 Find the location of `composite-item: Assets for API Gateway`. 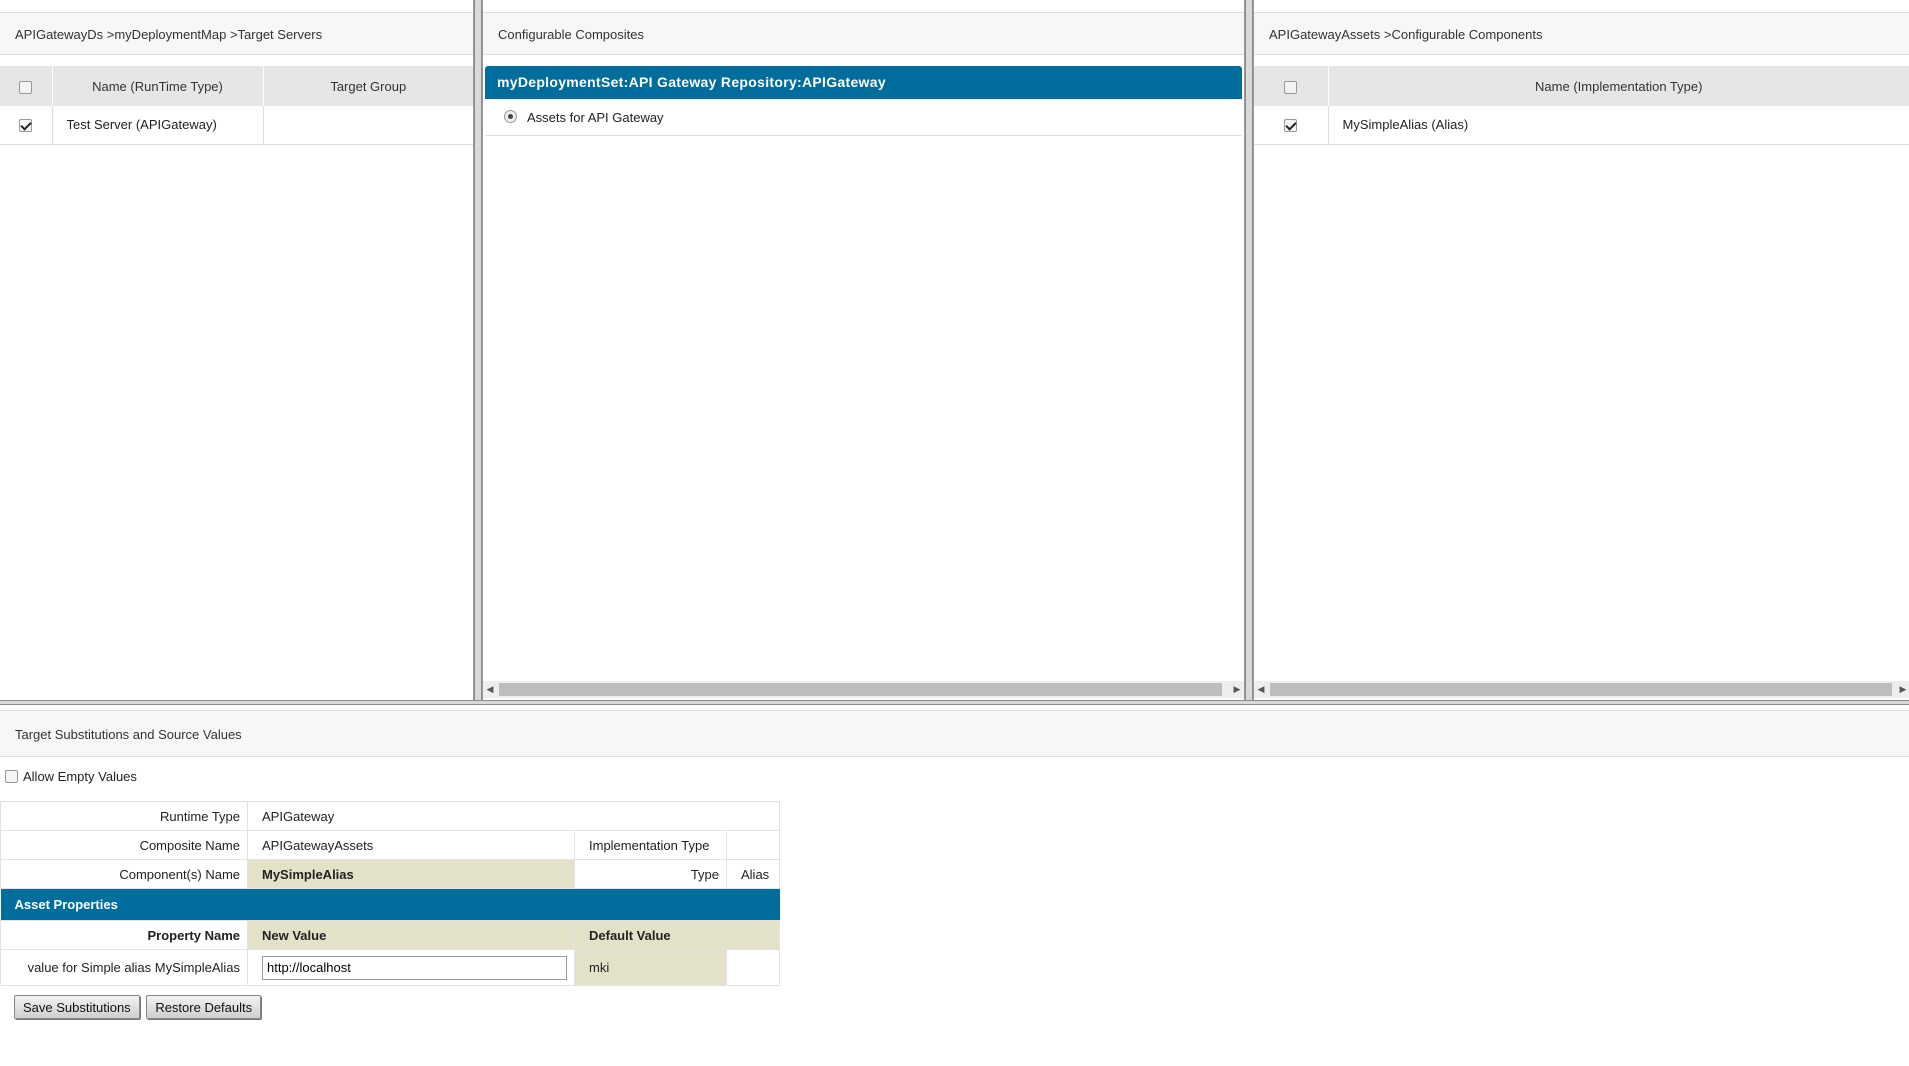

composite-item: Assets for API Gateway is located at coordinates (863, 117).